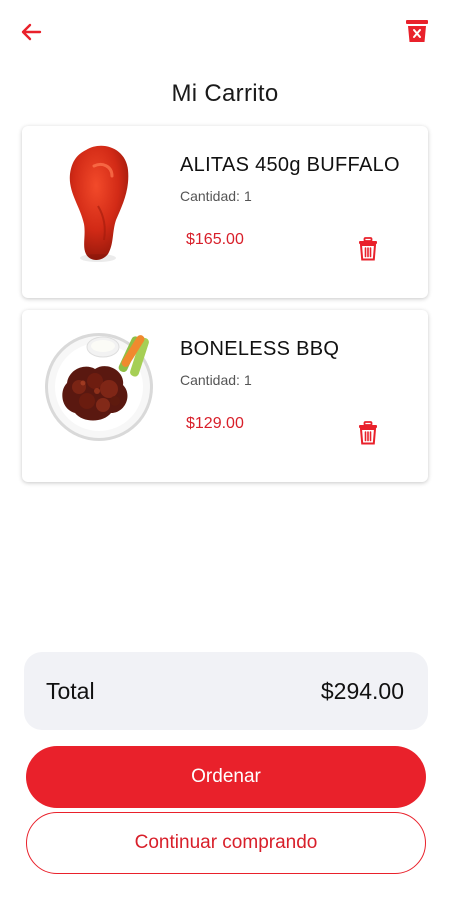 Image resolution: width=450 pixels, height=900 pixels. I want to click on back-button, so click(31, 32).